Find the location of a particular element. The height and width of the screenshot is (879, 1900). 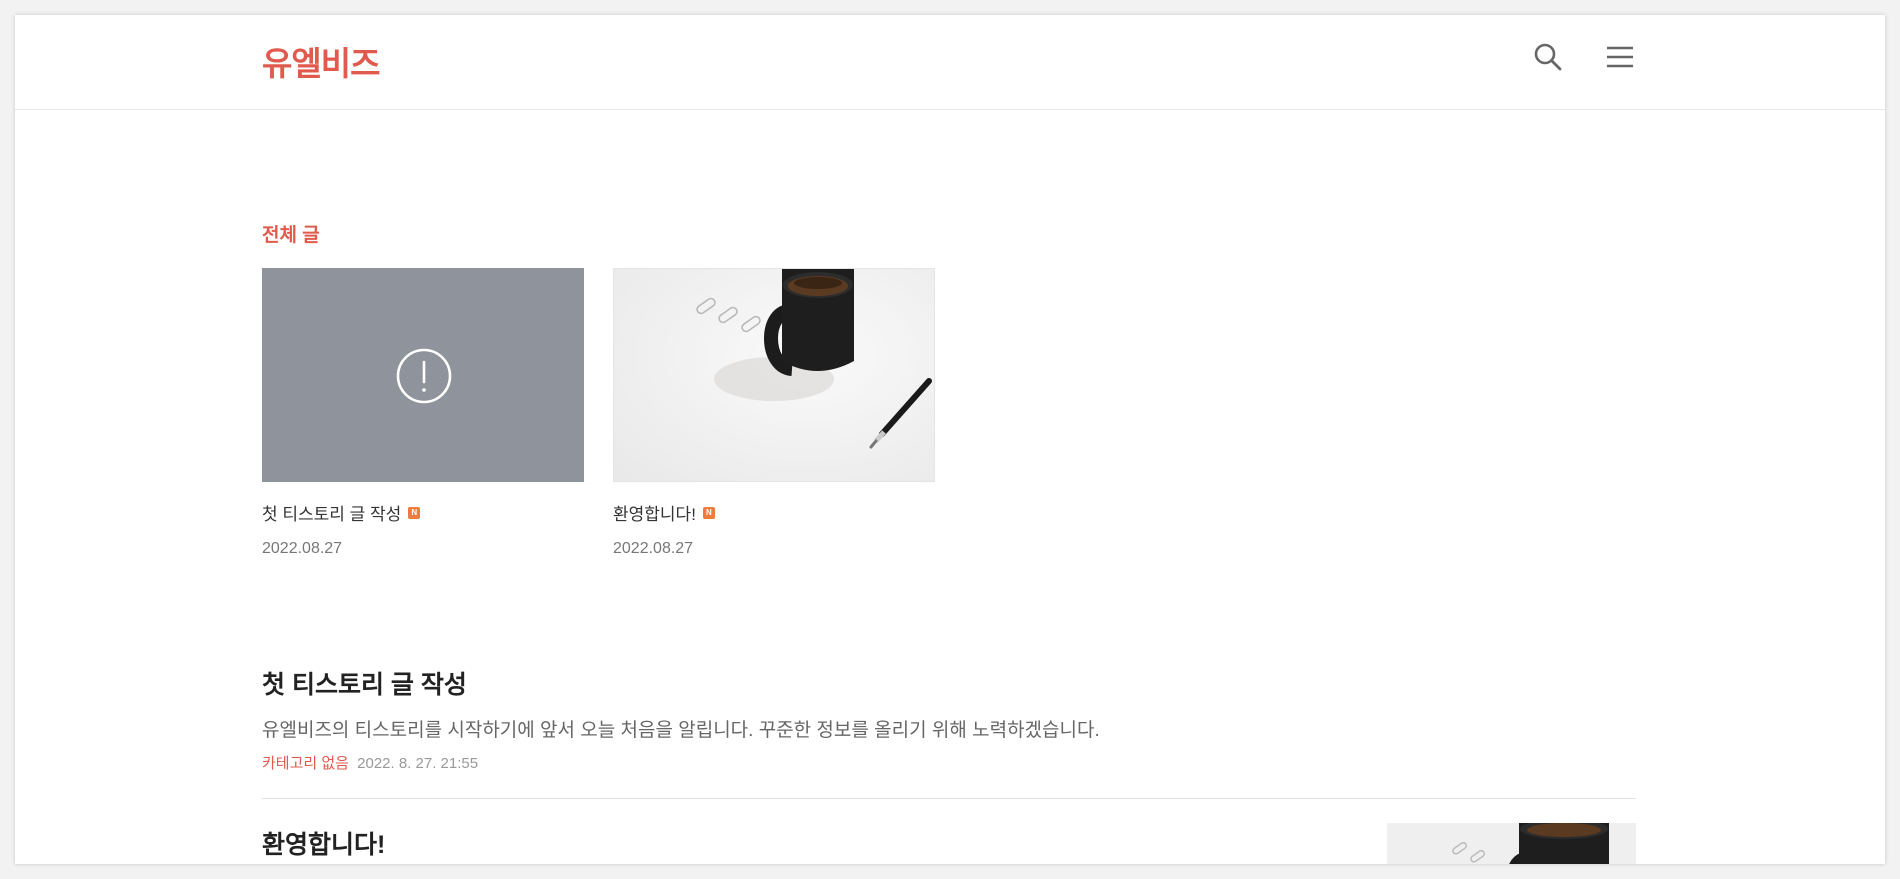

menu-icon is located at coordinates (1620, 57).